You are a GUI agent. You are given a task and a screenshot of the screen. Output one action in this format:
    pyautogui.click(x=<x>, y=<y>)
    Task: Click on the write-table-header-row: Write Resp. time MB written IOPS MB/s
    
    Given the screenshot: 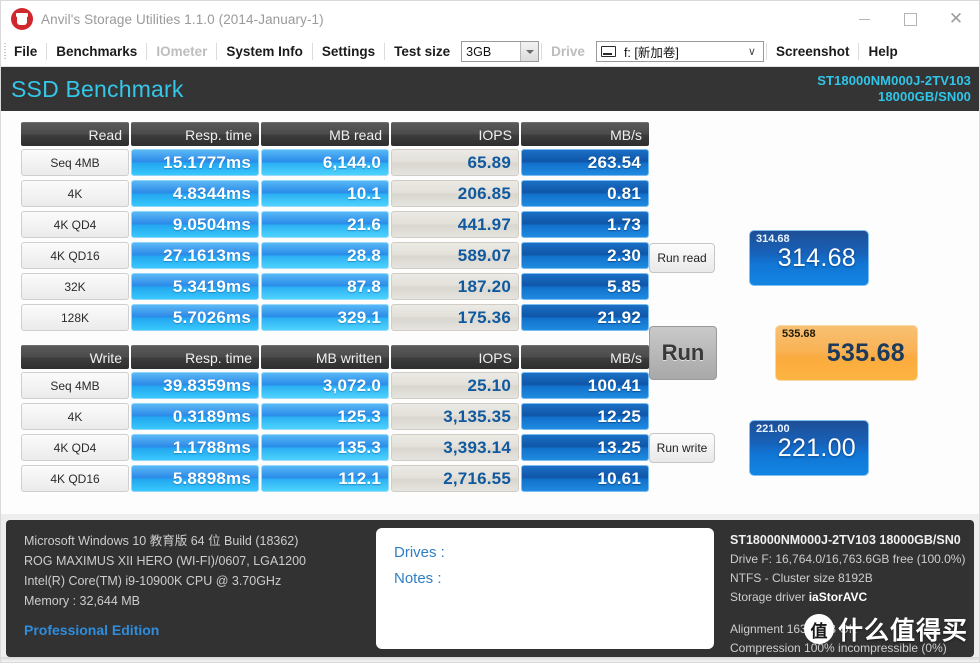 What is the action you would take?
    pyautogui.click(x=335, y=357)
    